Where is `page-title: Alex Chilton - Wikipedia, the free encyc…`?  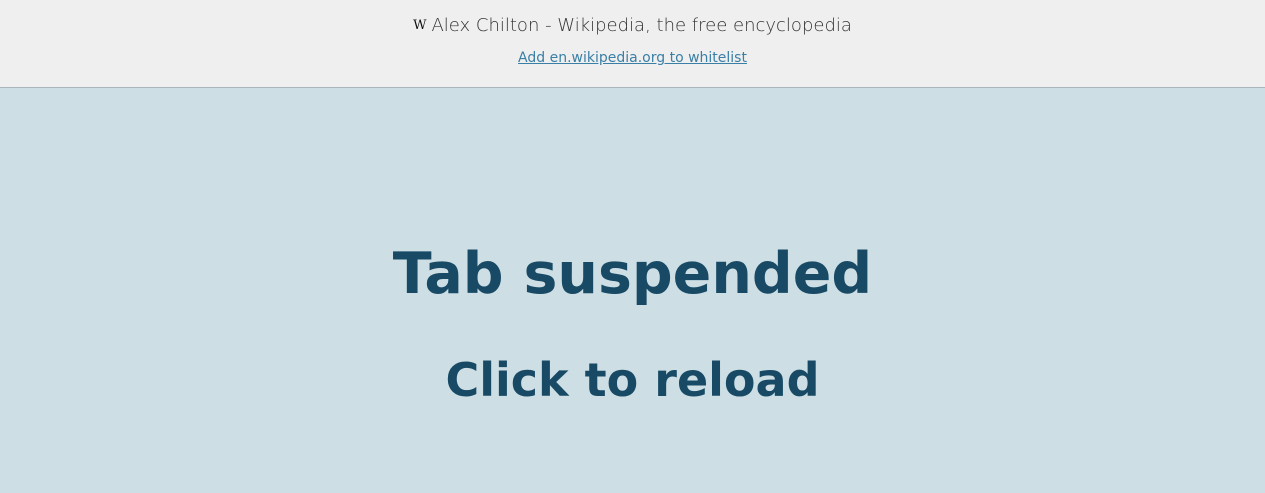 page-title: Alex Chilton - Wikipedia, the free encyc… is located at coordinates (641, 25).